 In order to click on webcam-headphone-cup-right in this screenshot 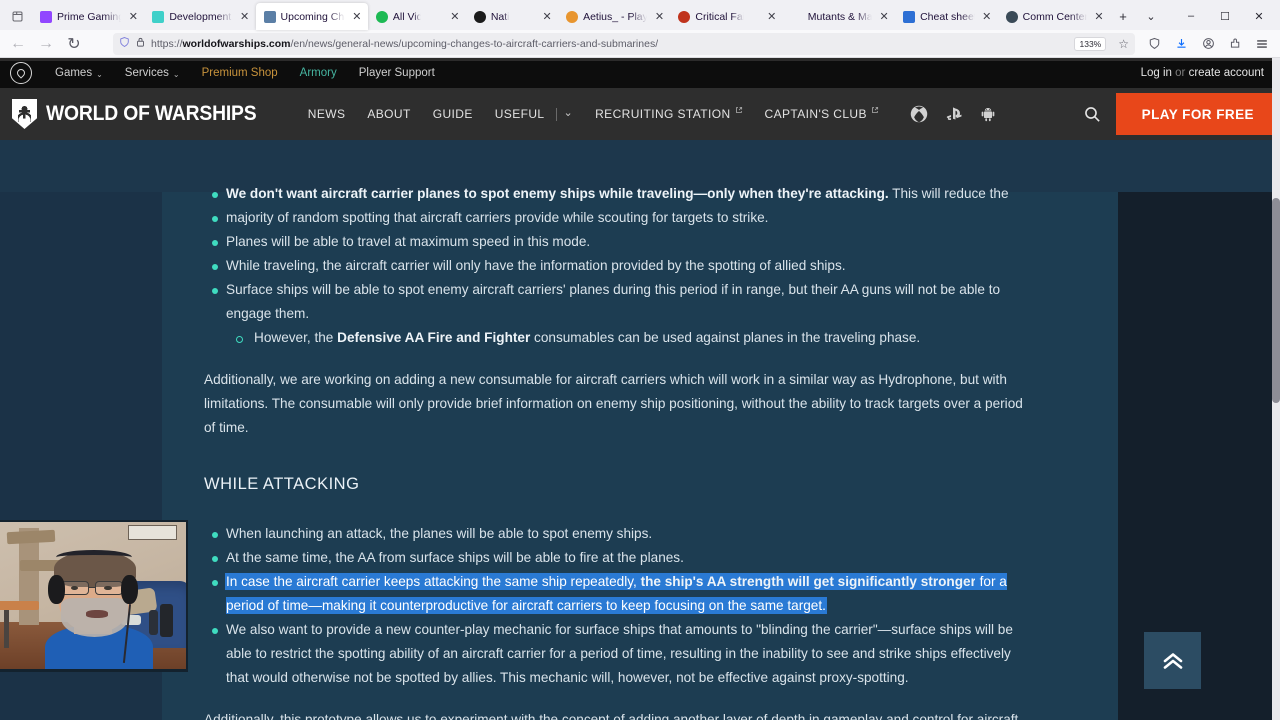, I will do `click(129, 589)`.